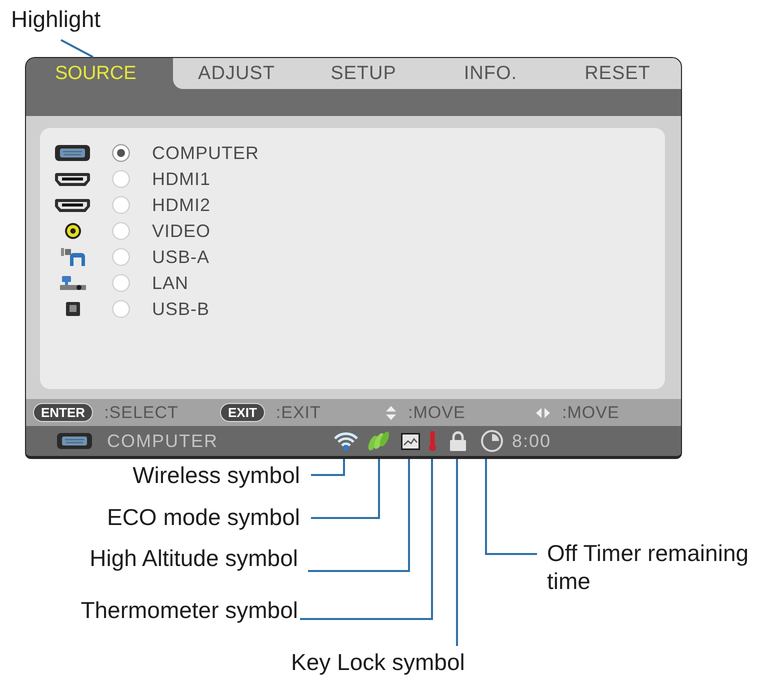  I want to click on callout-label: High Altitude symbol, so click(194, 558).